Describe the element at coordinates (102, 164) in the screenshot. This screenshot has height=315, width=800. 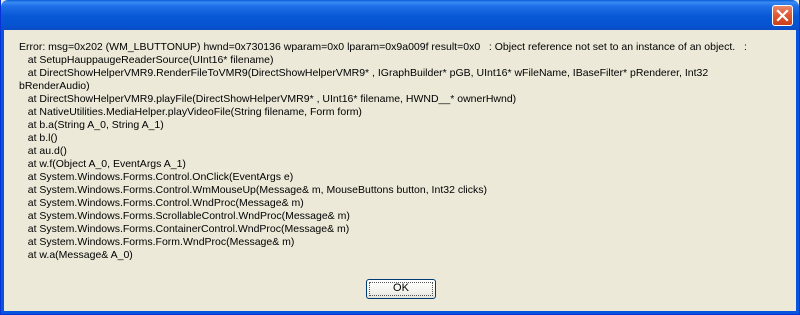
I see `stack-trace-line: at w.f(Object A_0, EventArgs A_1)` at that location.